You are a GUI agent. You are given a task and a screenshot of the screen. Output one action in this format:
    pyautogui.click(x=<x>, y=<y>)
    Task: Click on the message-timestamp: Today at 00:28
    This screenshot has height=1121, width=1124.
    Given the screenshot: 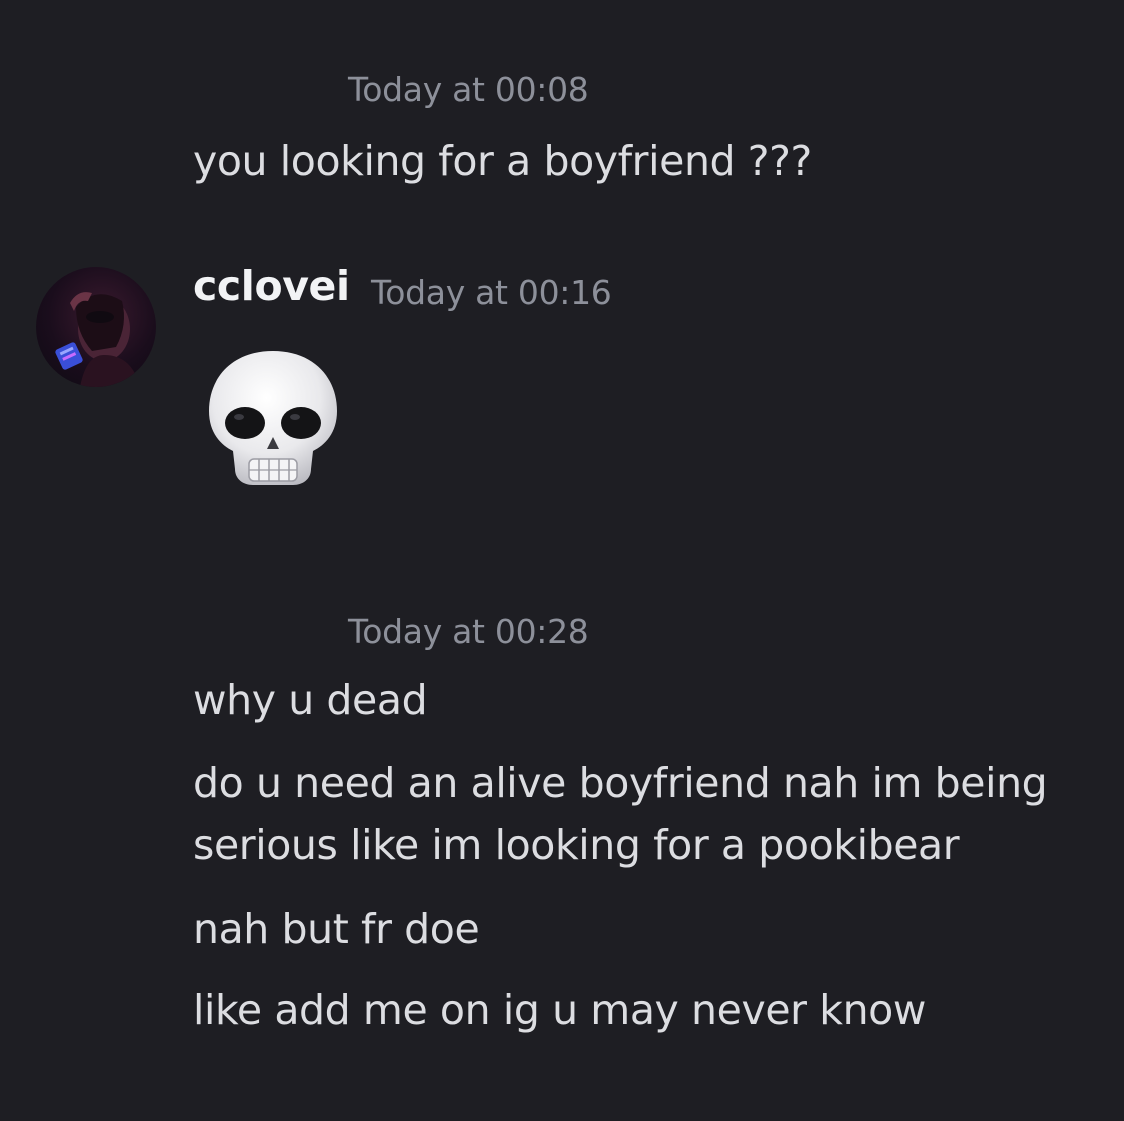 What is the action you would take?
    pyautogui.click(x=468, y=631)
    